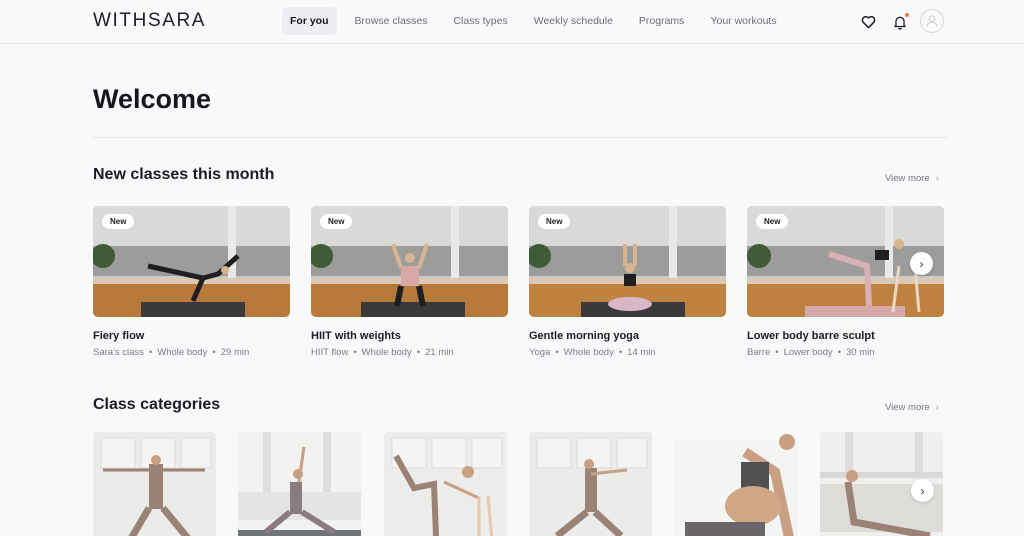 This screenshot has height=536, width=1024. I want to click on view-more-class-categories: View more ›, so click(912, 407).